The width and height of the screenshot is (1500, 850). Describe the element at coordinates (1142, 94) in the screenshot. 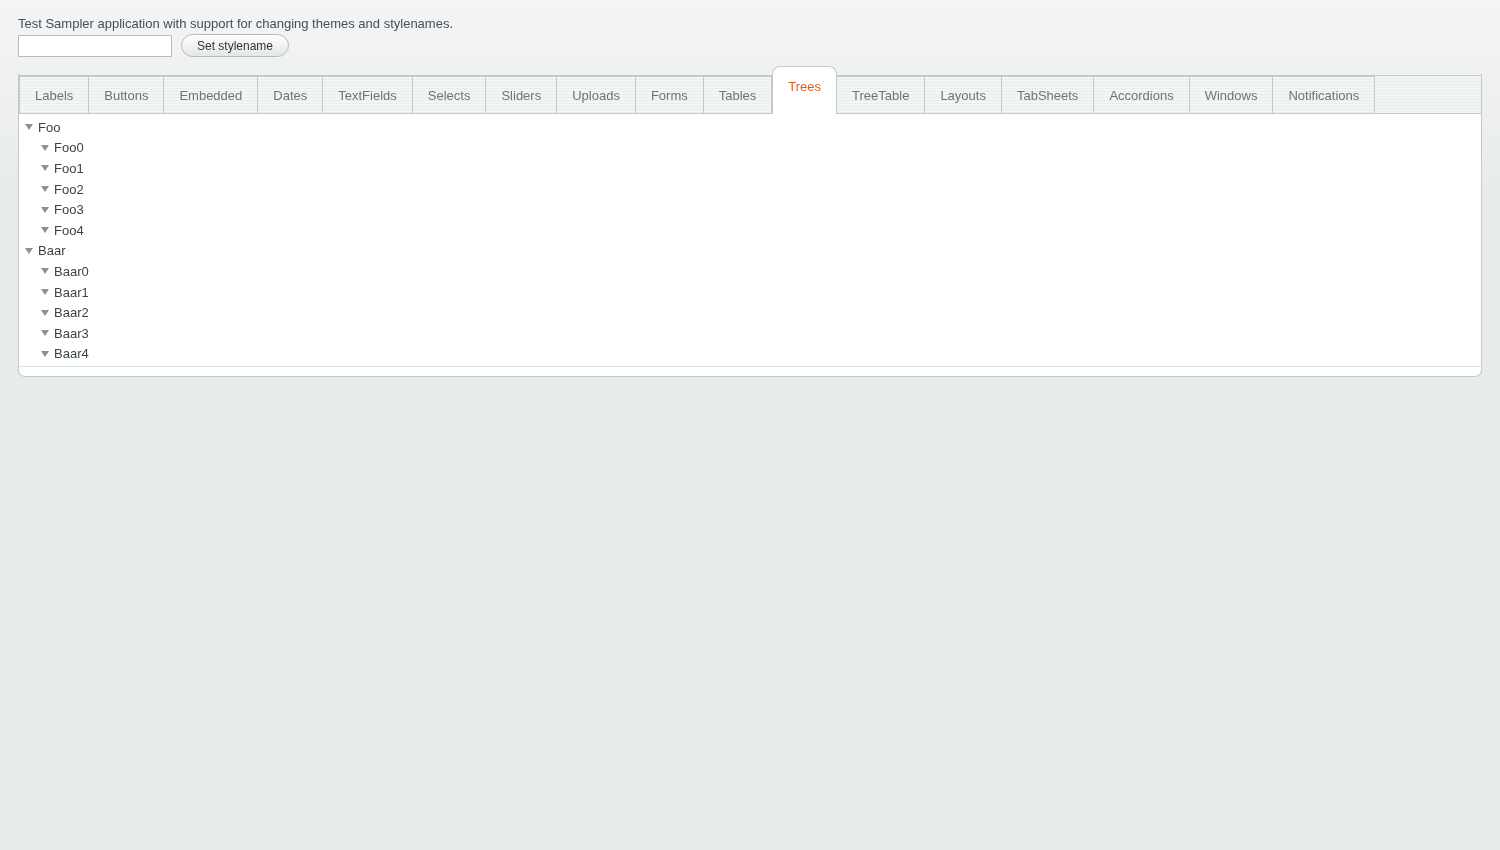

I see `tab: Accordions` at that location.